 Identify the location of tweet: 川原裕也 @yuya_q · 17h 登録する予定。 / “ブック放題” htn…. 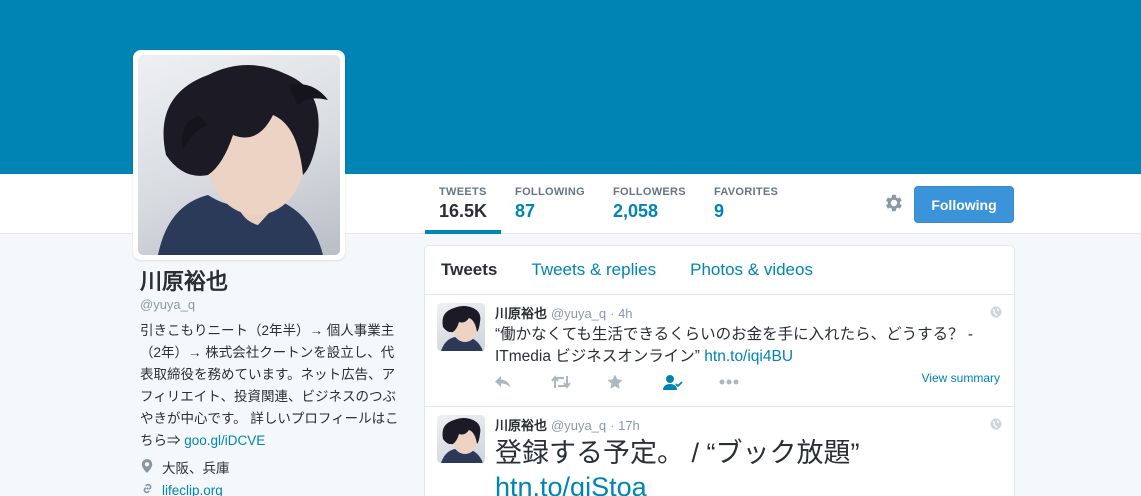
(719, 451).